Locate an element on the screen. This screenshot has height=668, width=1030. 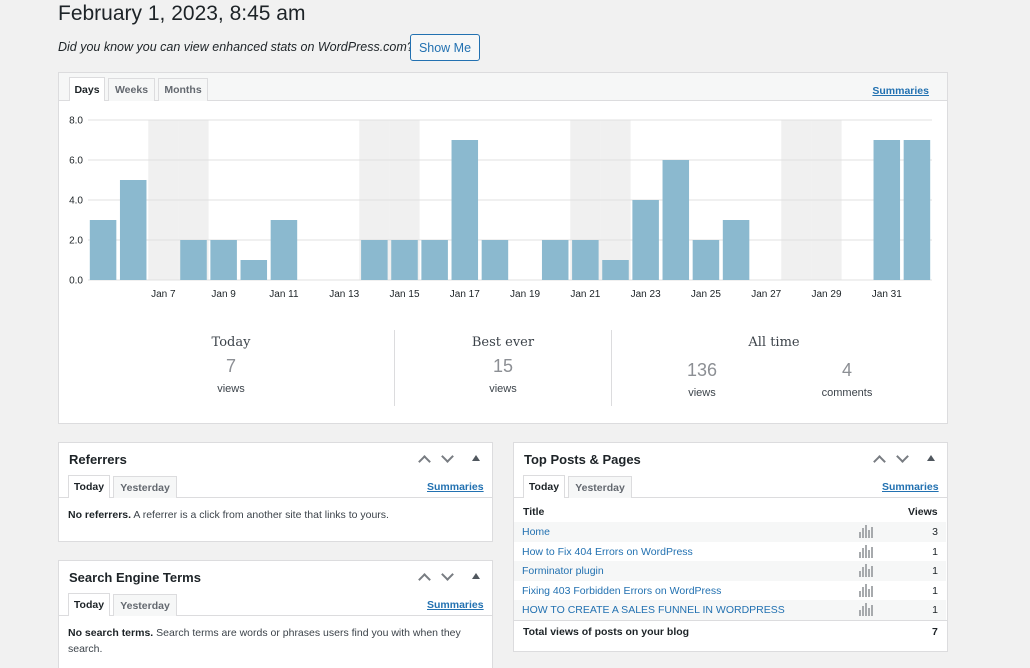
best-ever-value: 15 is located at coordinates (503, 366).